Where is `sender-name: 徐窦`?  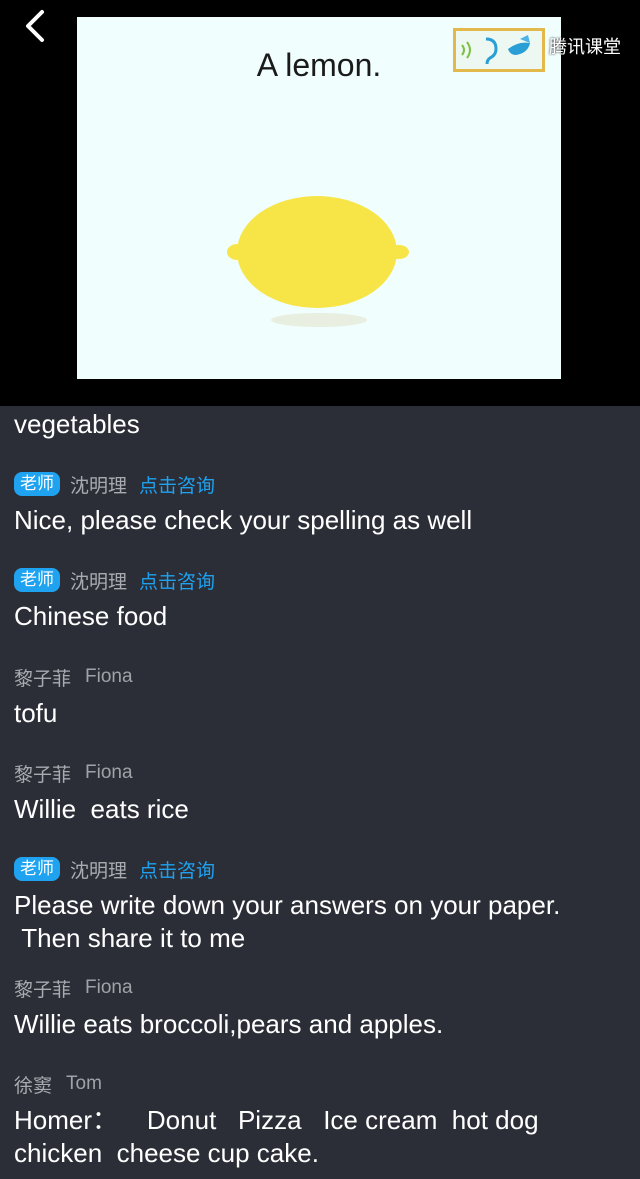 sender-name: 徐窦 is located at coordinates (33, 1086).